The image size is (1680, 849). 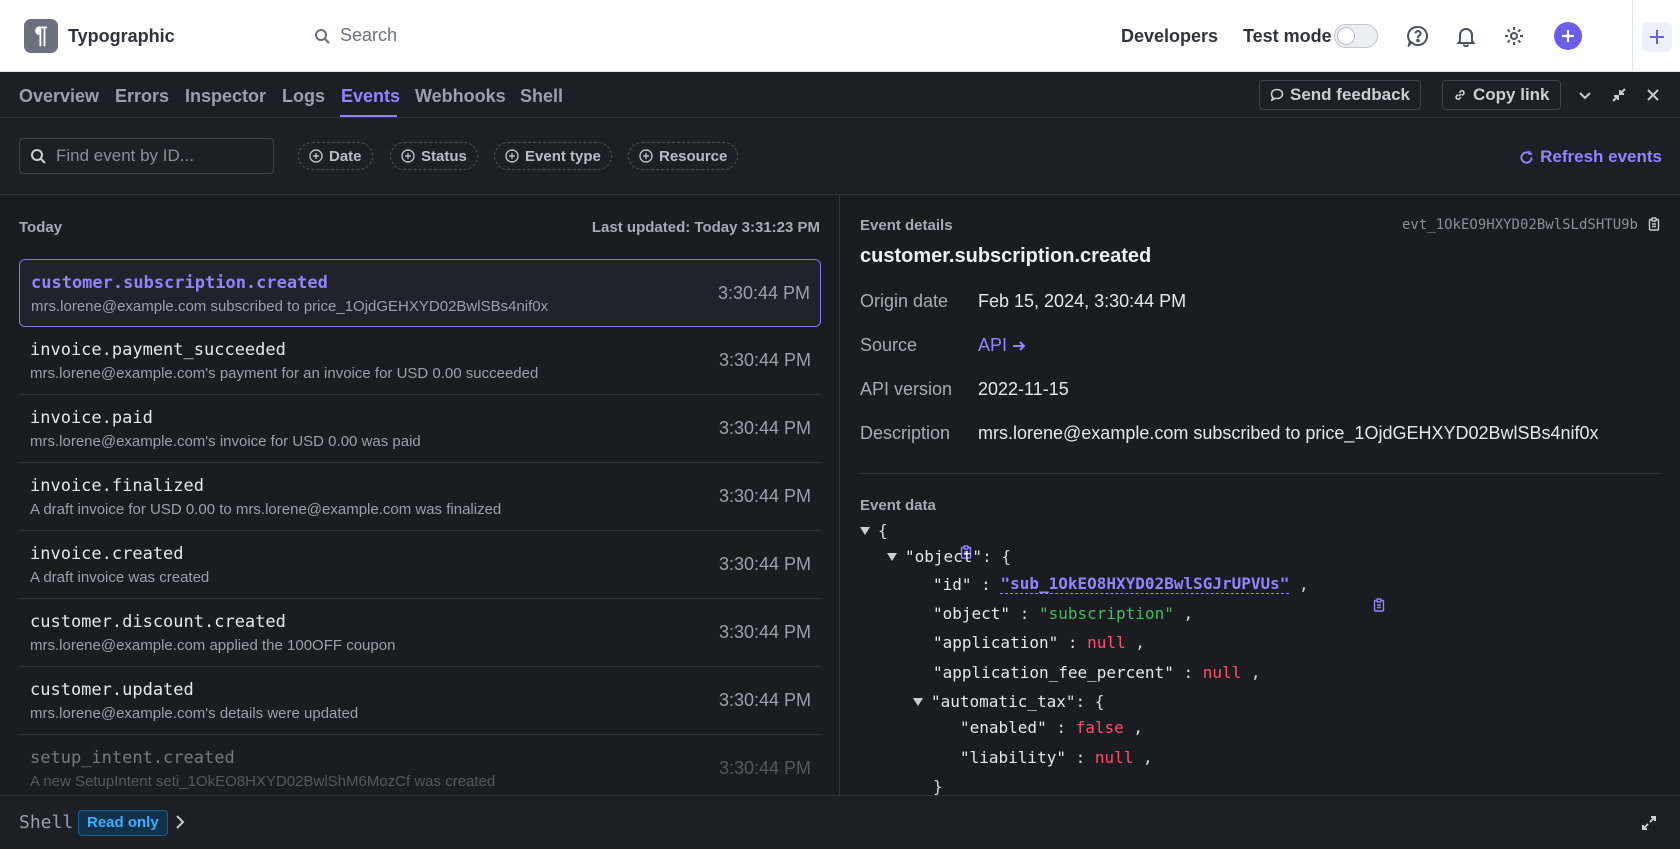 What do you see at coordinates (408, 156) in the screenshot?
I see `add-circle-icon` at bounding box center [408, 156].